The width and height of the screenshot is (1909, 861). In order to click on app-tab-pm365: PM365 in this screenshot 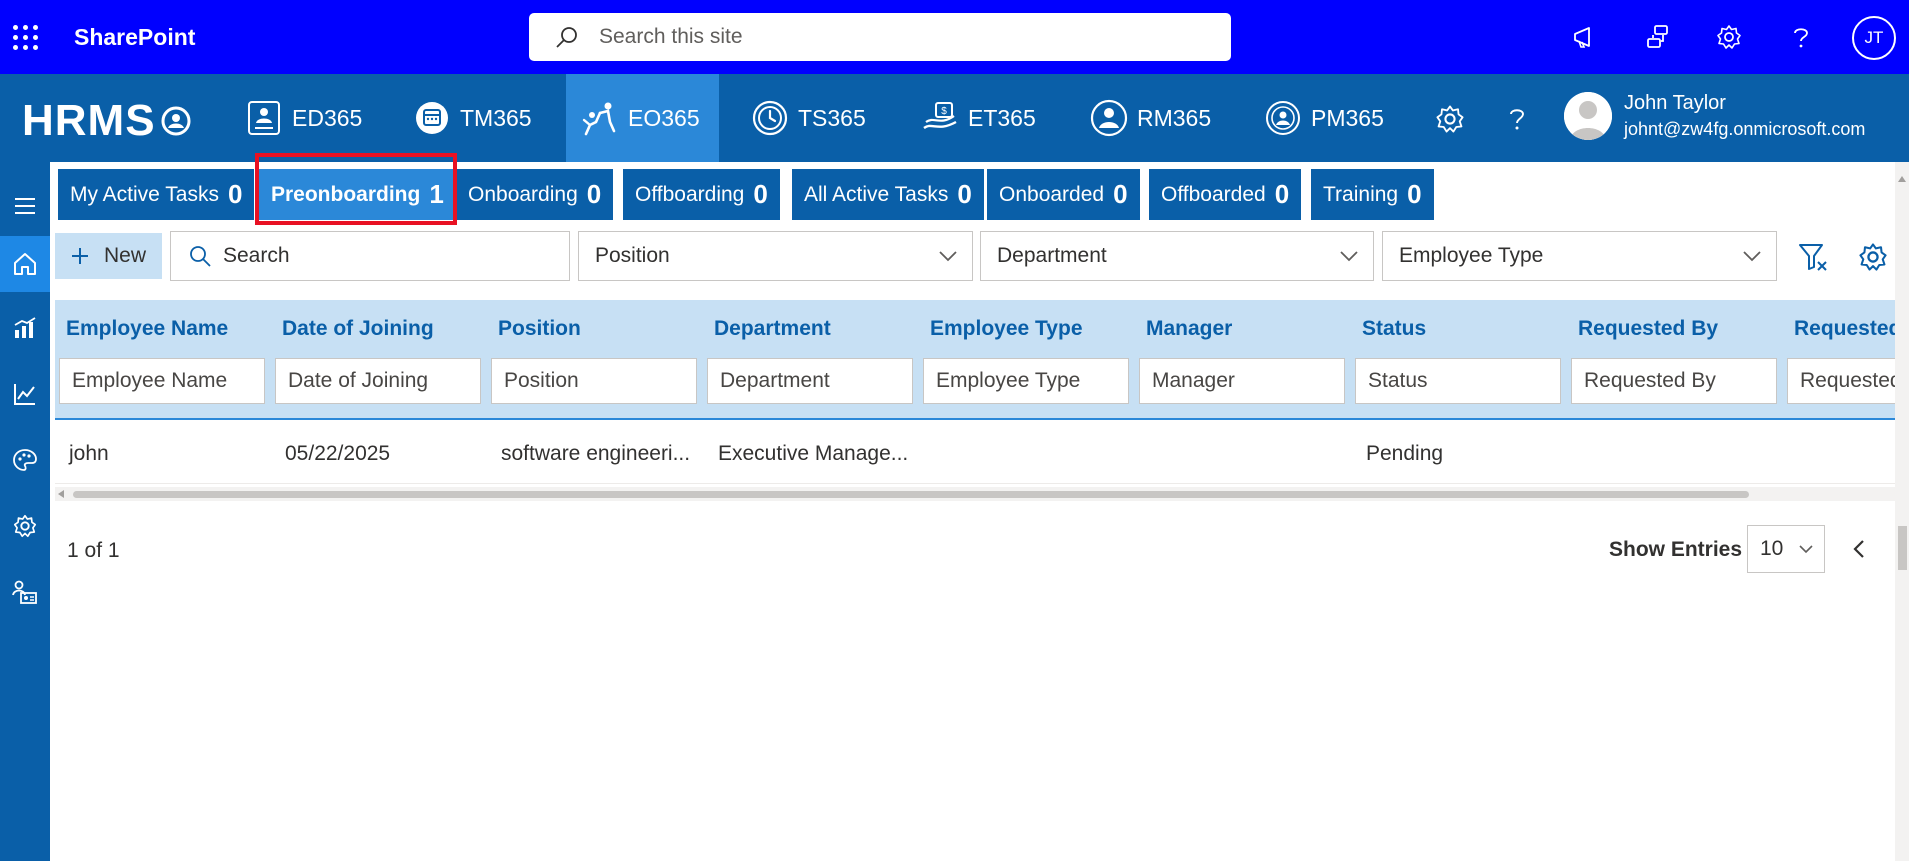, I will do `click(1323, 118)`.